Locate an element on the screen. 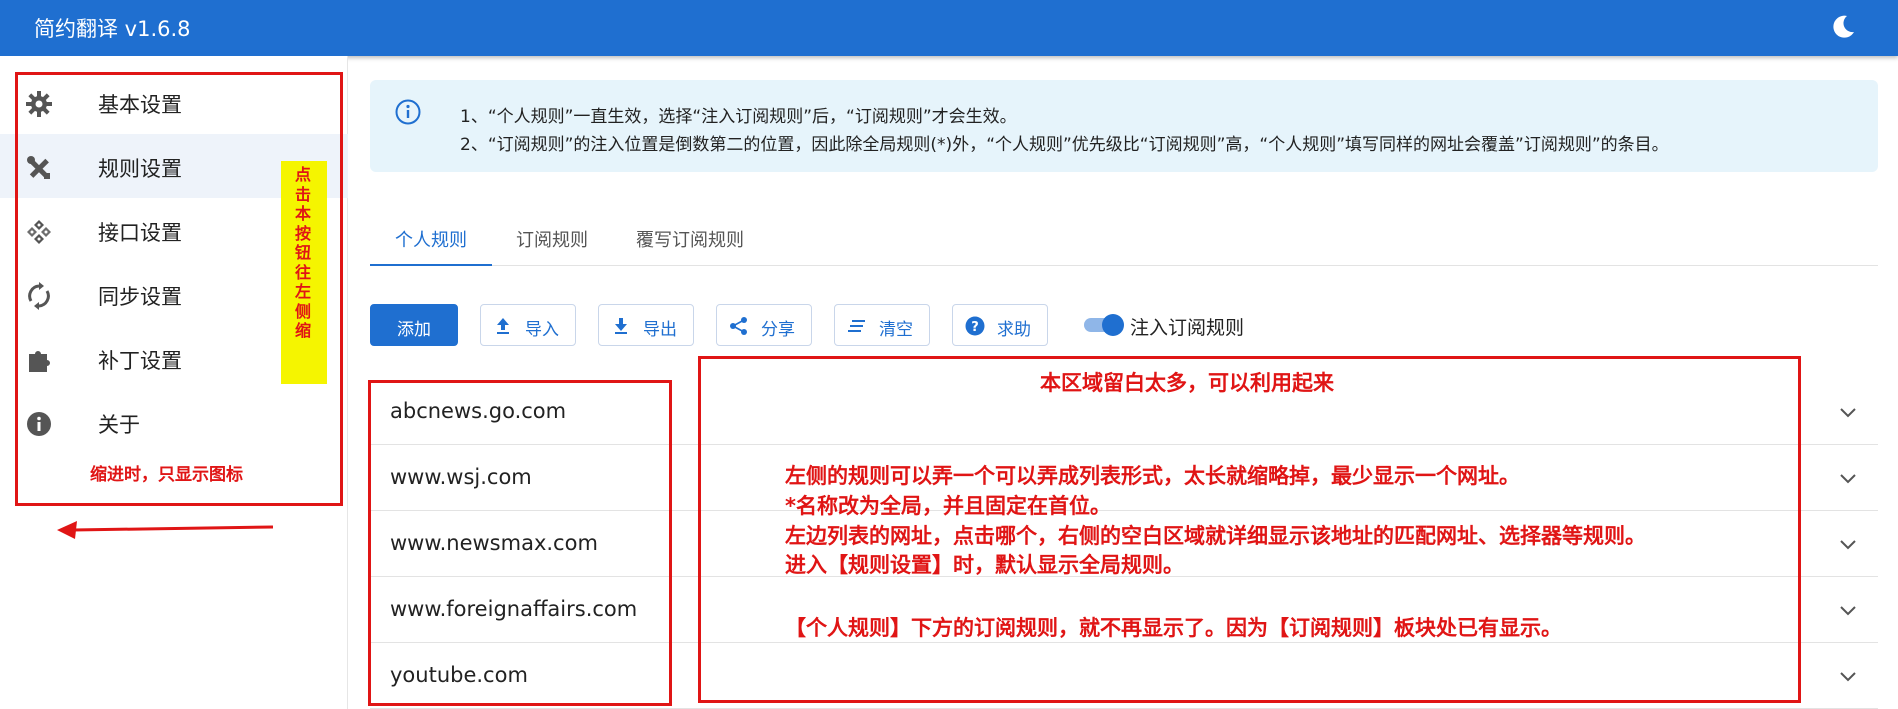 The image size is (1898, 709). annotation-note-1: 左侧的规则可以弄一个可以弄成列表形式，太长就缩略掉，最少显示一个网址。 is located at coordinates (1152, 476).